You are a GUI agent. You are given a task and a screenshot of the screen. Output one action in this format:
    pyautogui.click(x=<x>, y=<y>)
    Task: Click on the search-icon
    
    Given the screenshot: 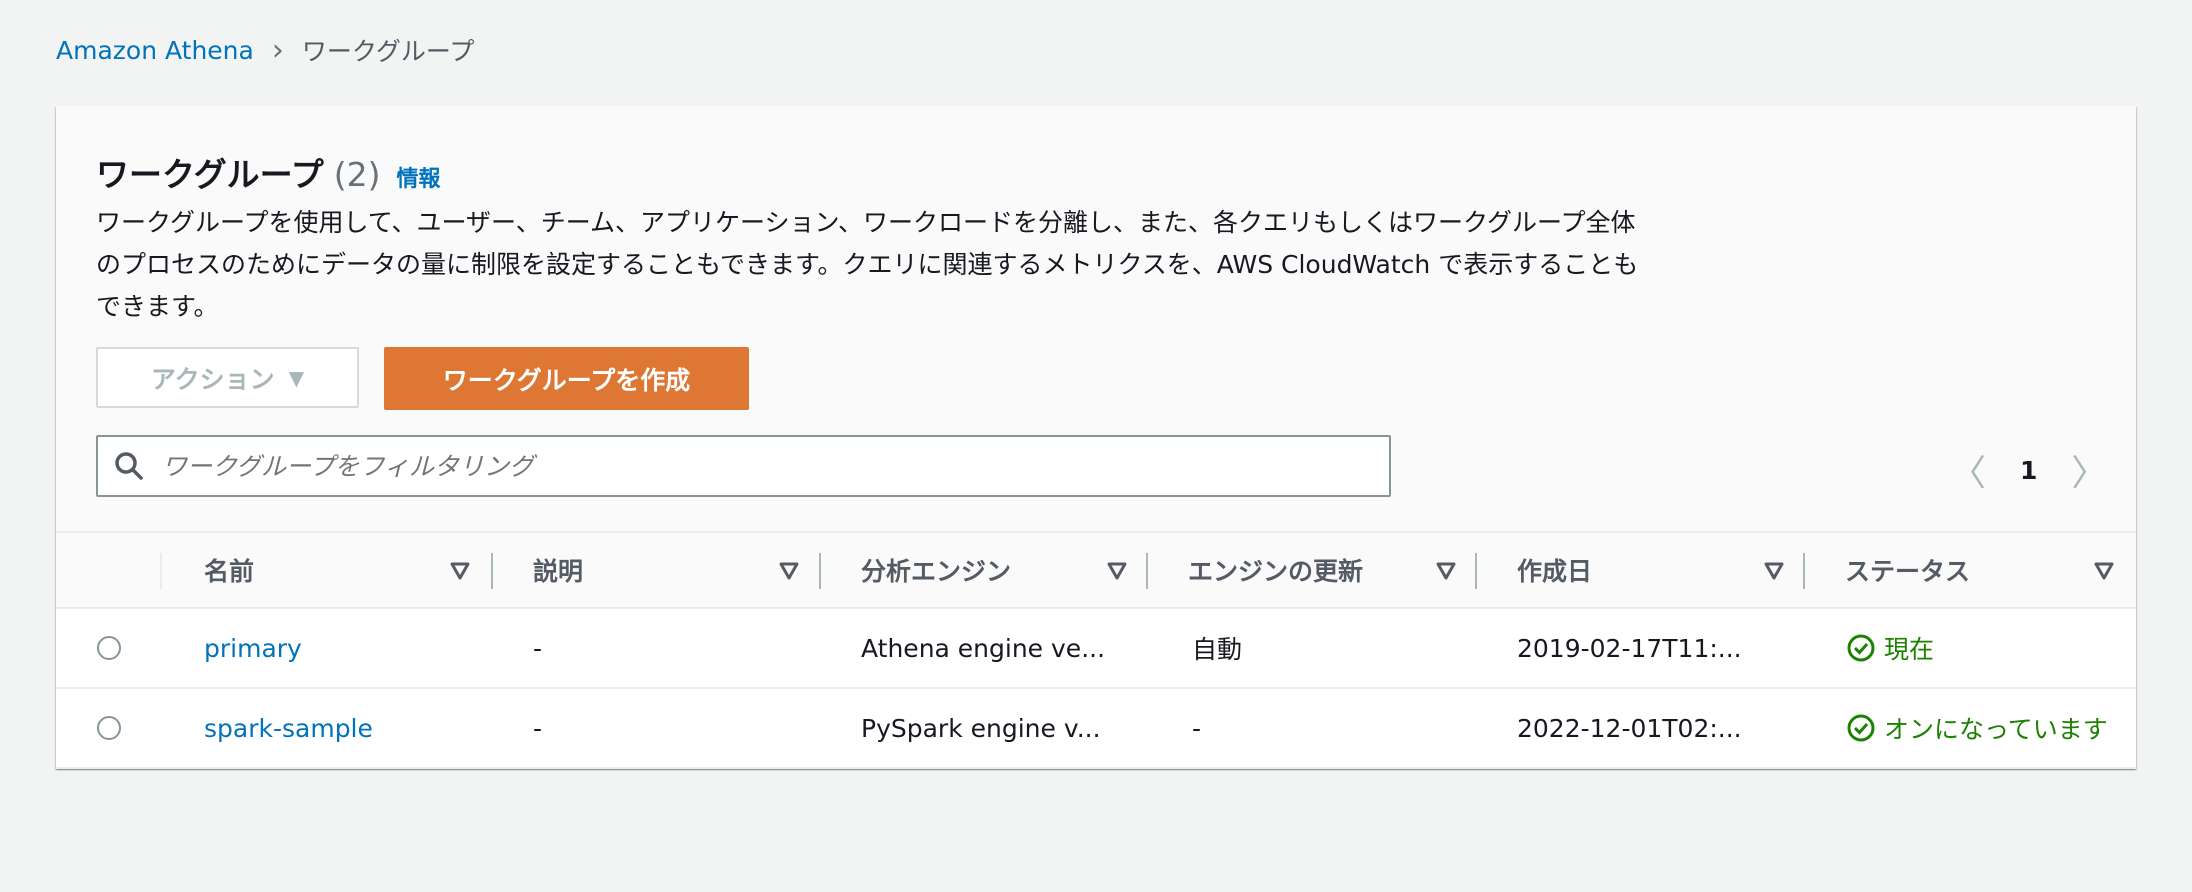 What is the action you would take?
    pyautogui.click(x=129, y=466)
    